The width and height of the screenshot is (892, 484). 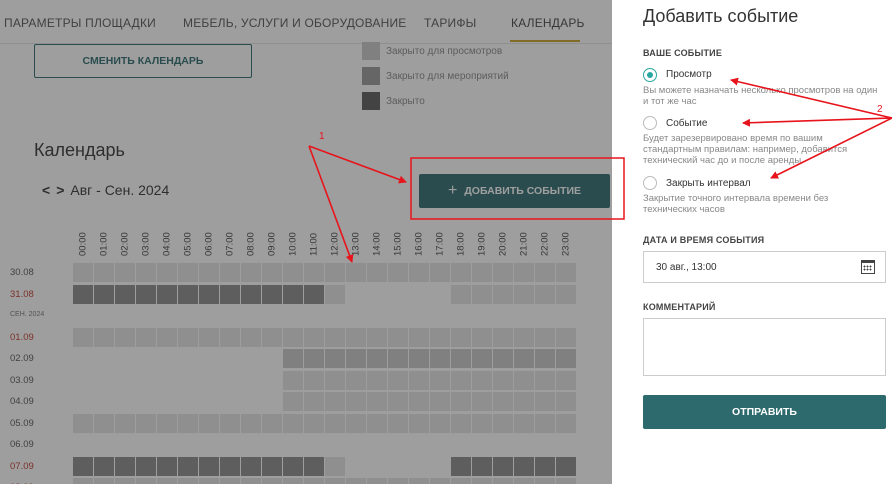 I want to click on chevron-left-icon: <, so click(x=46, y=190).